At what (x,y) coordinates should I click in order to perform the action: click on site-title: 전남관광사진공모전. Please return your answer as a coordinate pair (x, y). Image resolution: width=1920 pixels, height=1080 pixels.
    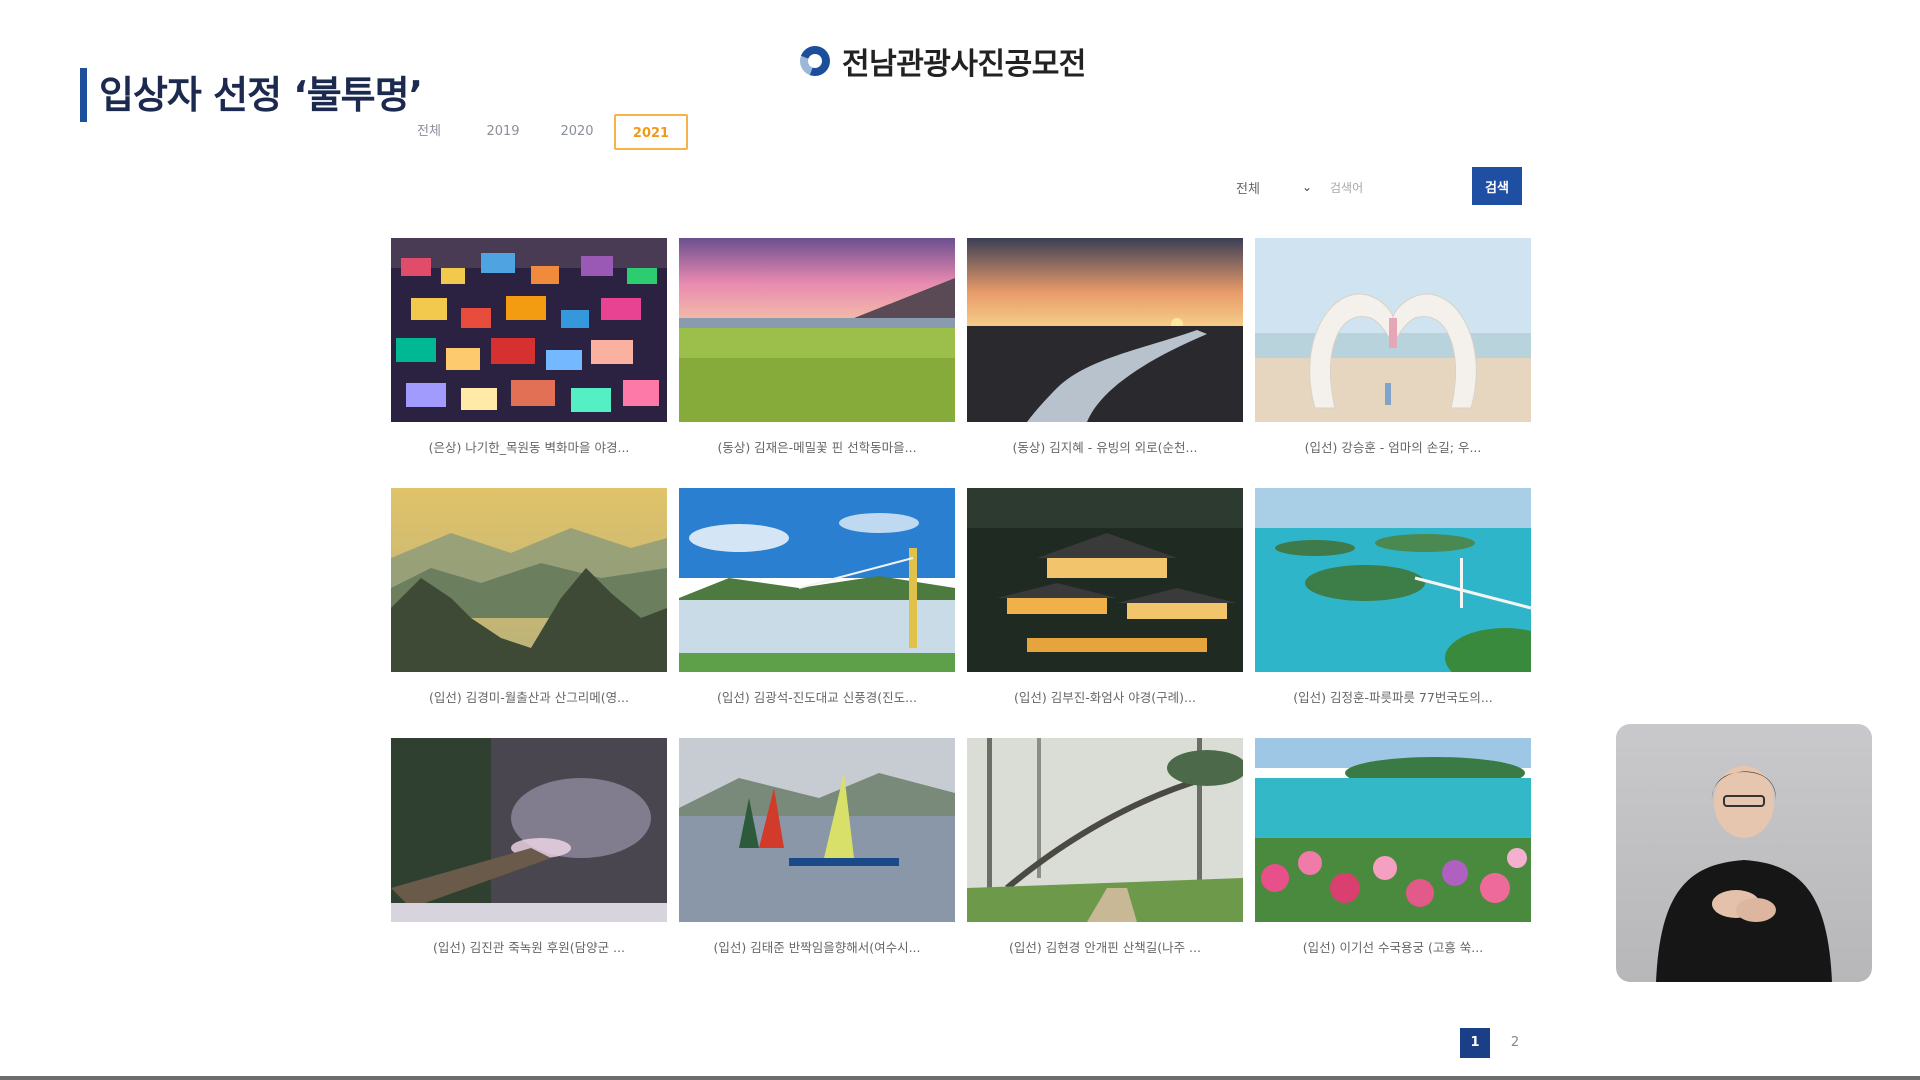
    Looking at the image, I should click on (964, 64).